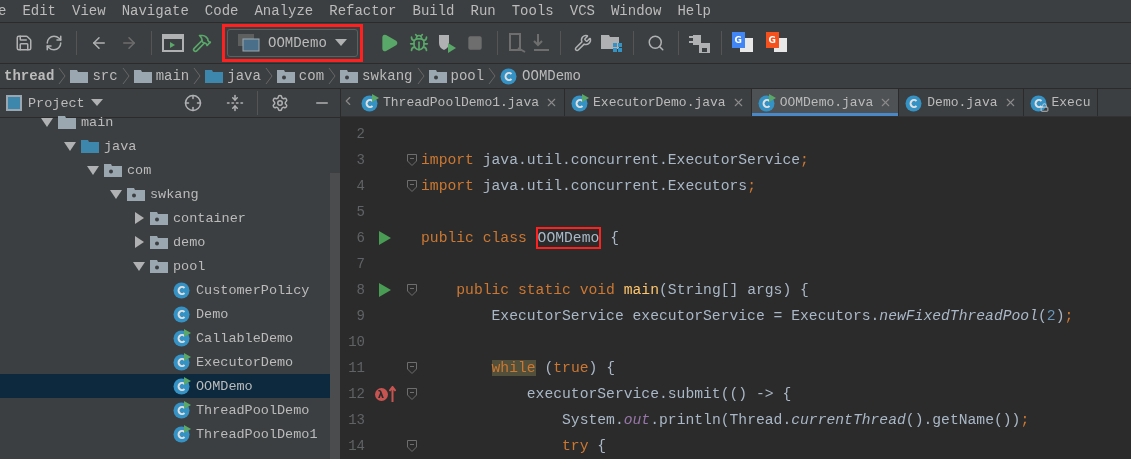 The image size is (1131, 459). What do you see at coordinates (795, 420) in the screenshot?
I see `code-line: System.out.println(Thread.currentThread().getName());` at bounding box center [795, 420].